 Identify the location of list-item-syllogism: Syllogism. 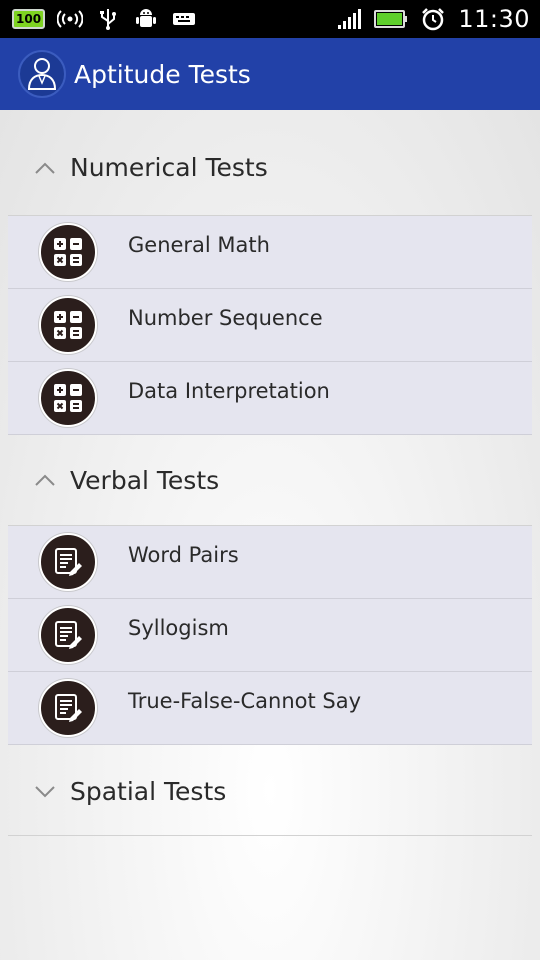
(270, 635).